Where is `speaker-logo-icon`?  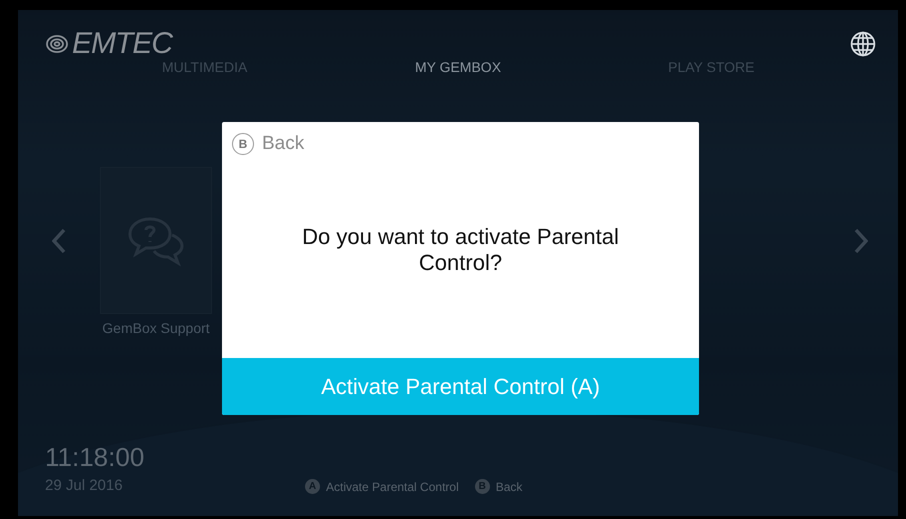 speaker-logo-icon is located at coordinates (57, 44).